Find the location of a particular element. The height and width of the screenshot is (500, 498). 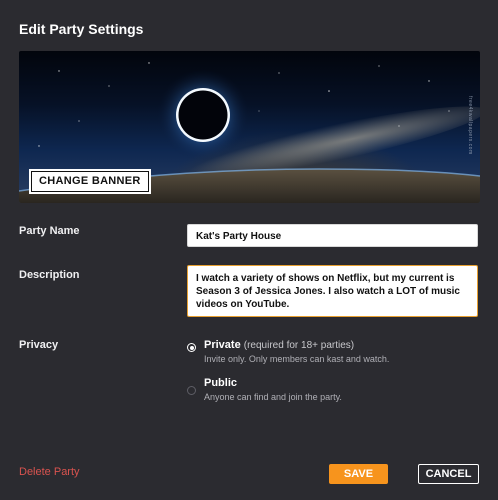

private-option-title: Private is located at coordinates (222, 345).